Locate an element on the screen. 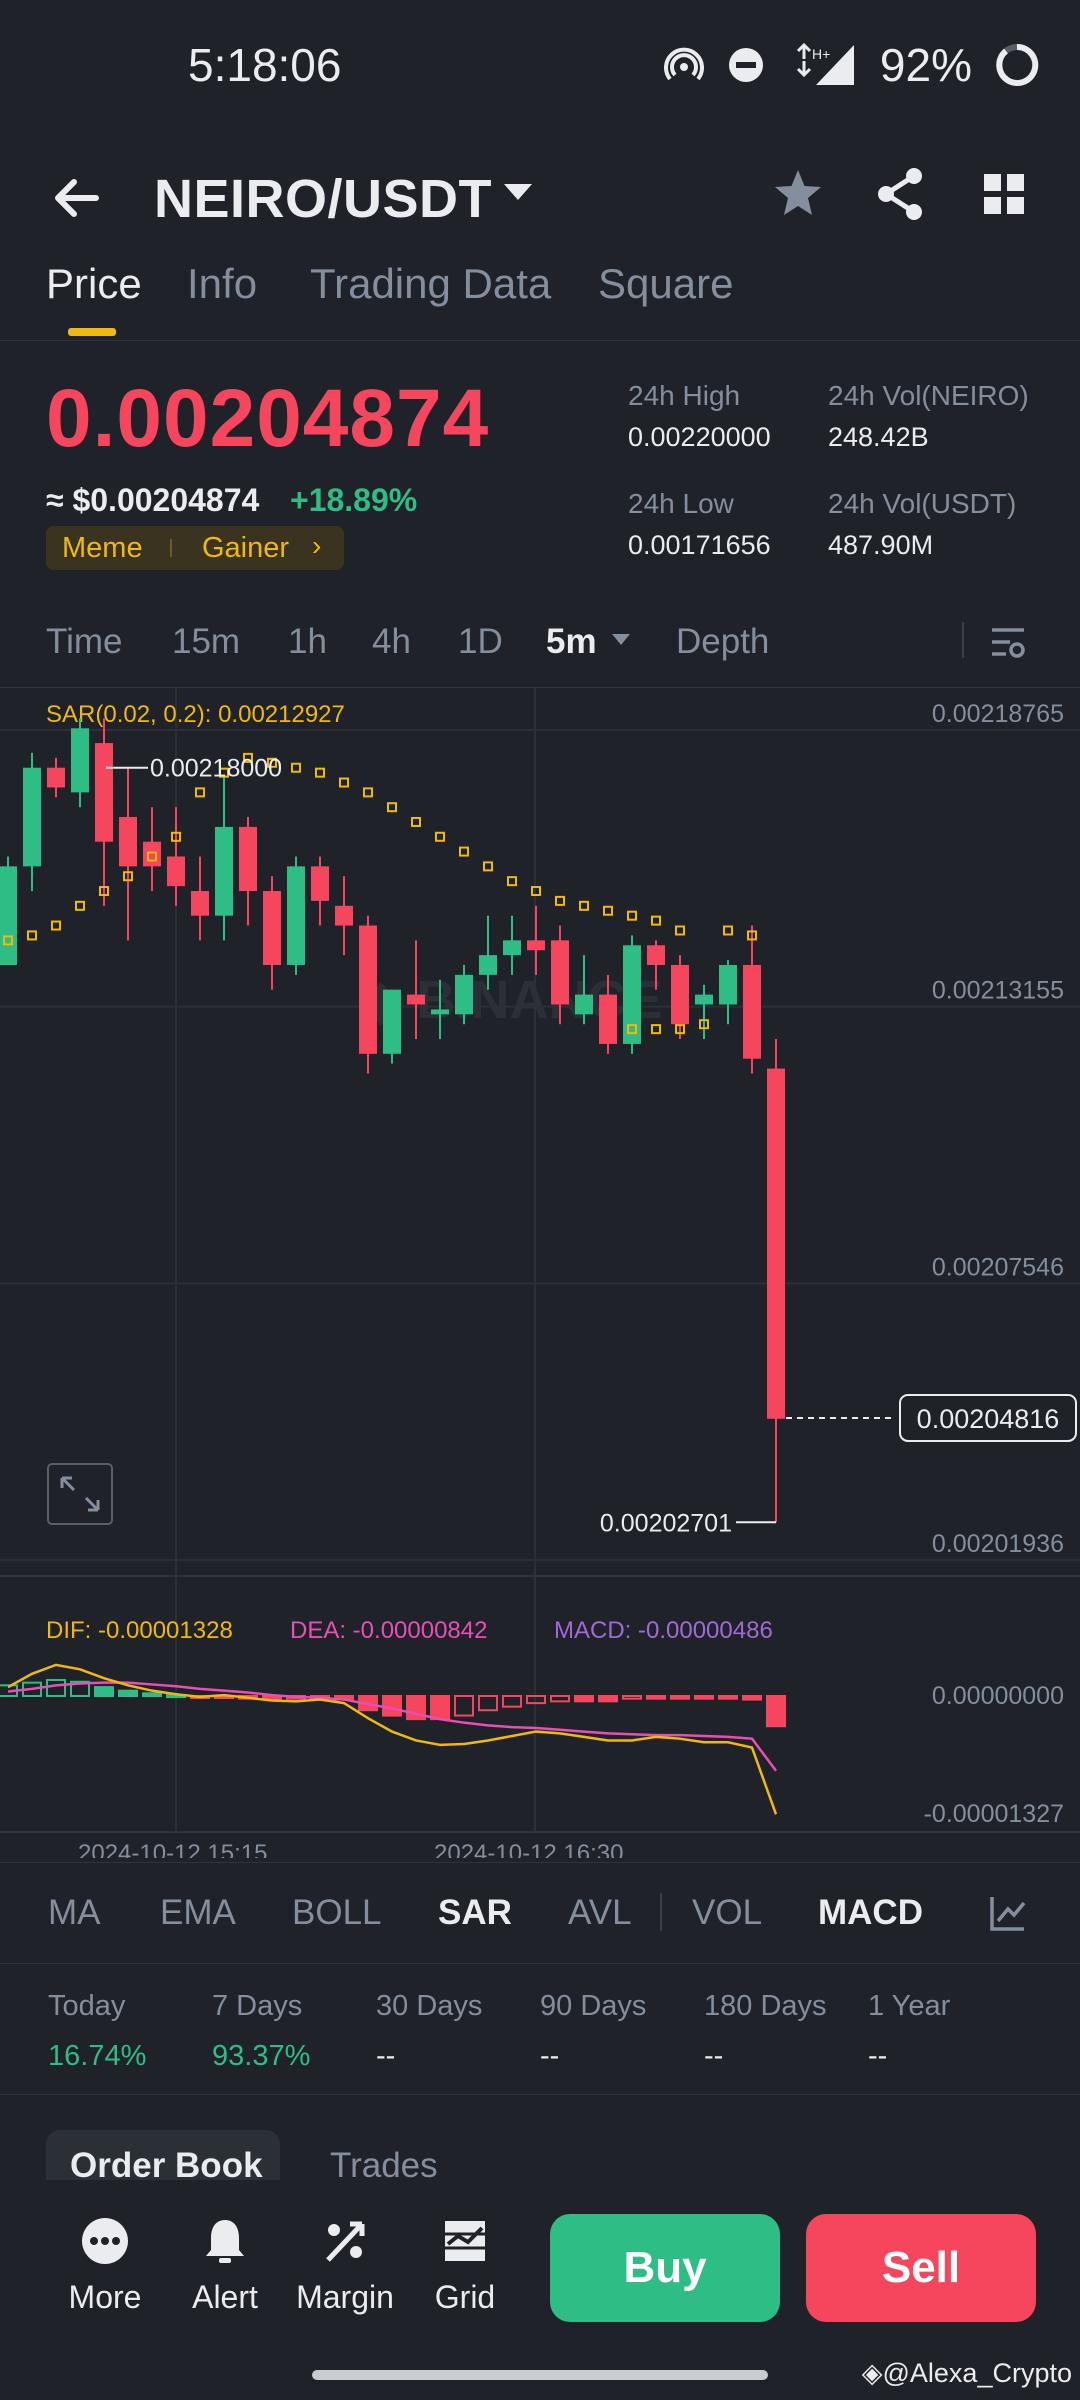 Image resolution: width=1080 pixels, height=2400 pixels. buy-button: Buy is located at coordinates (665, 2268).